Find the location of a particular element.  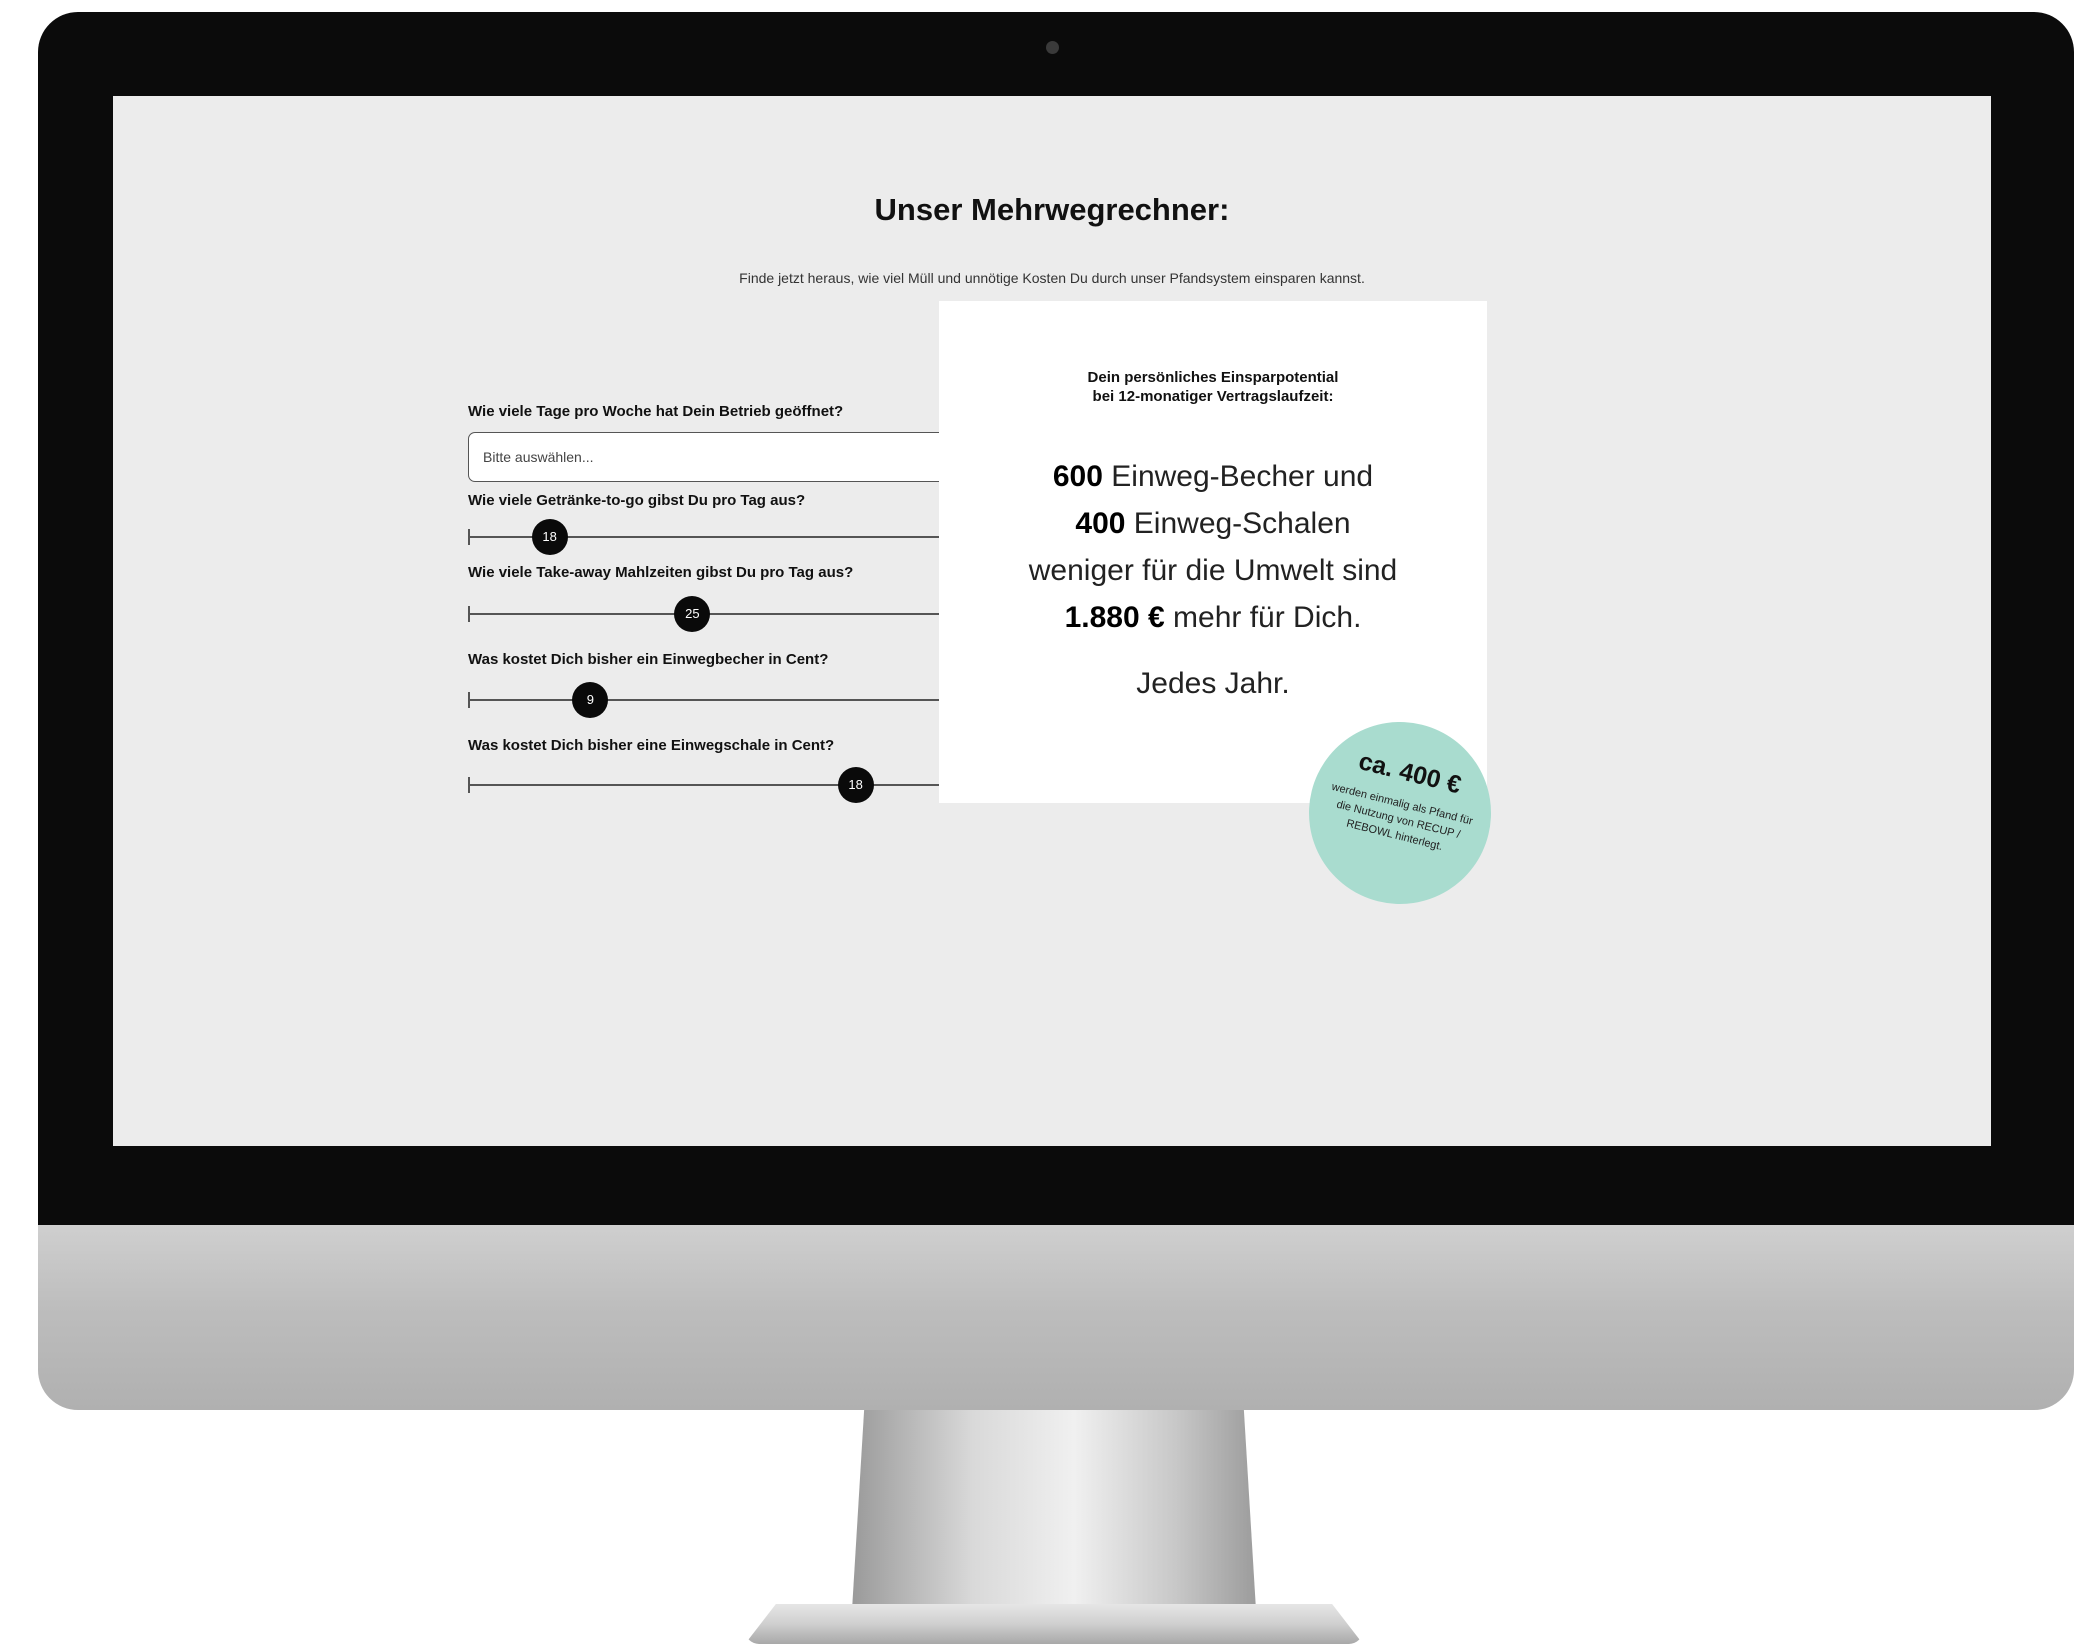

page-title: Unser Mehrwegrechner: is located at coordinates (1052, 209).